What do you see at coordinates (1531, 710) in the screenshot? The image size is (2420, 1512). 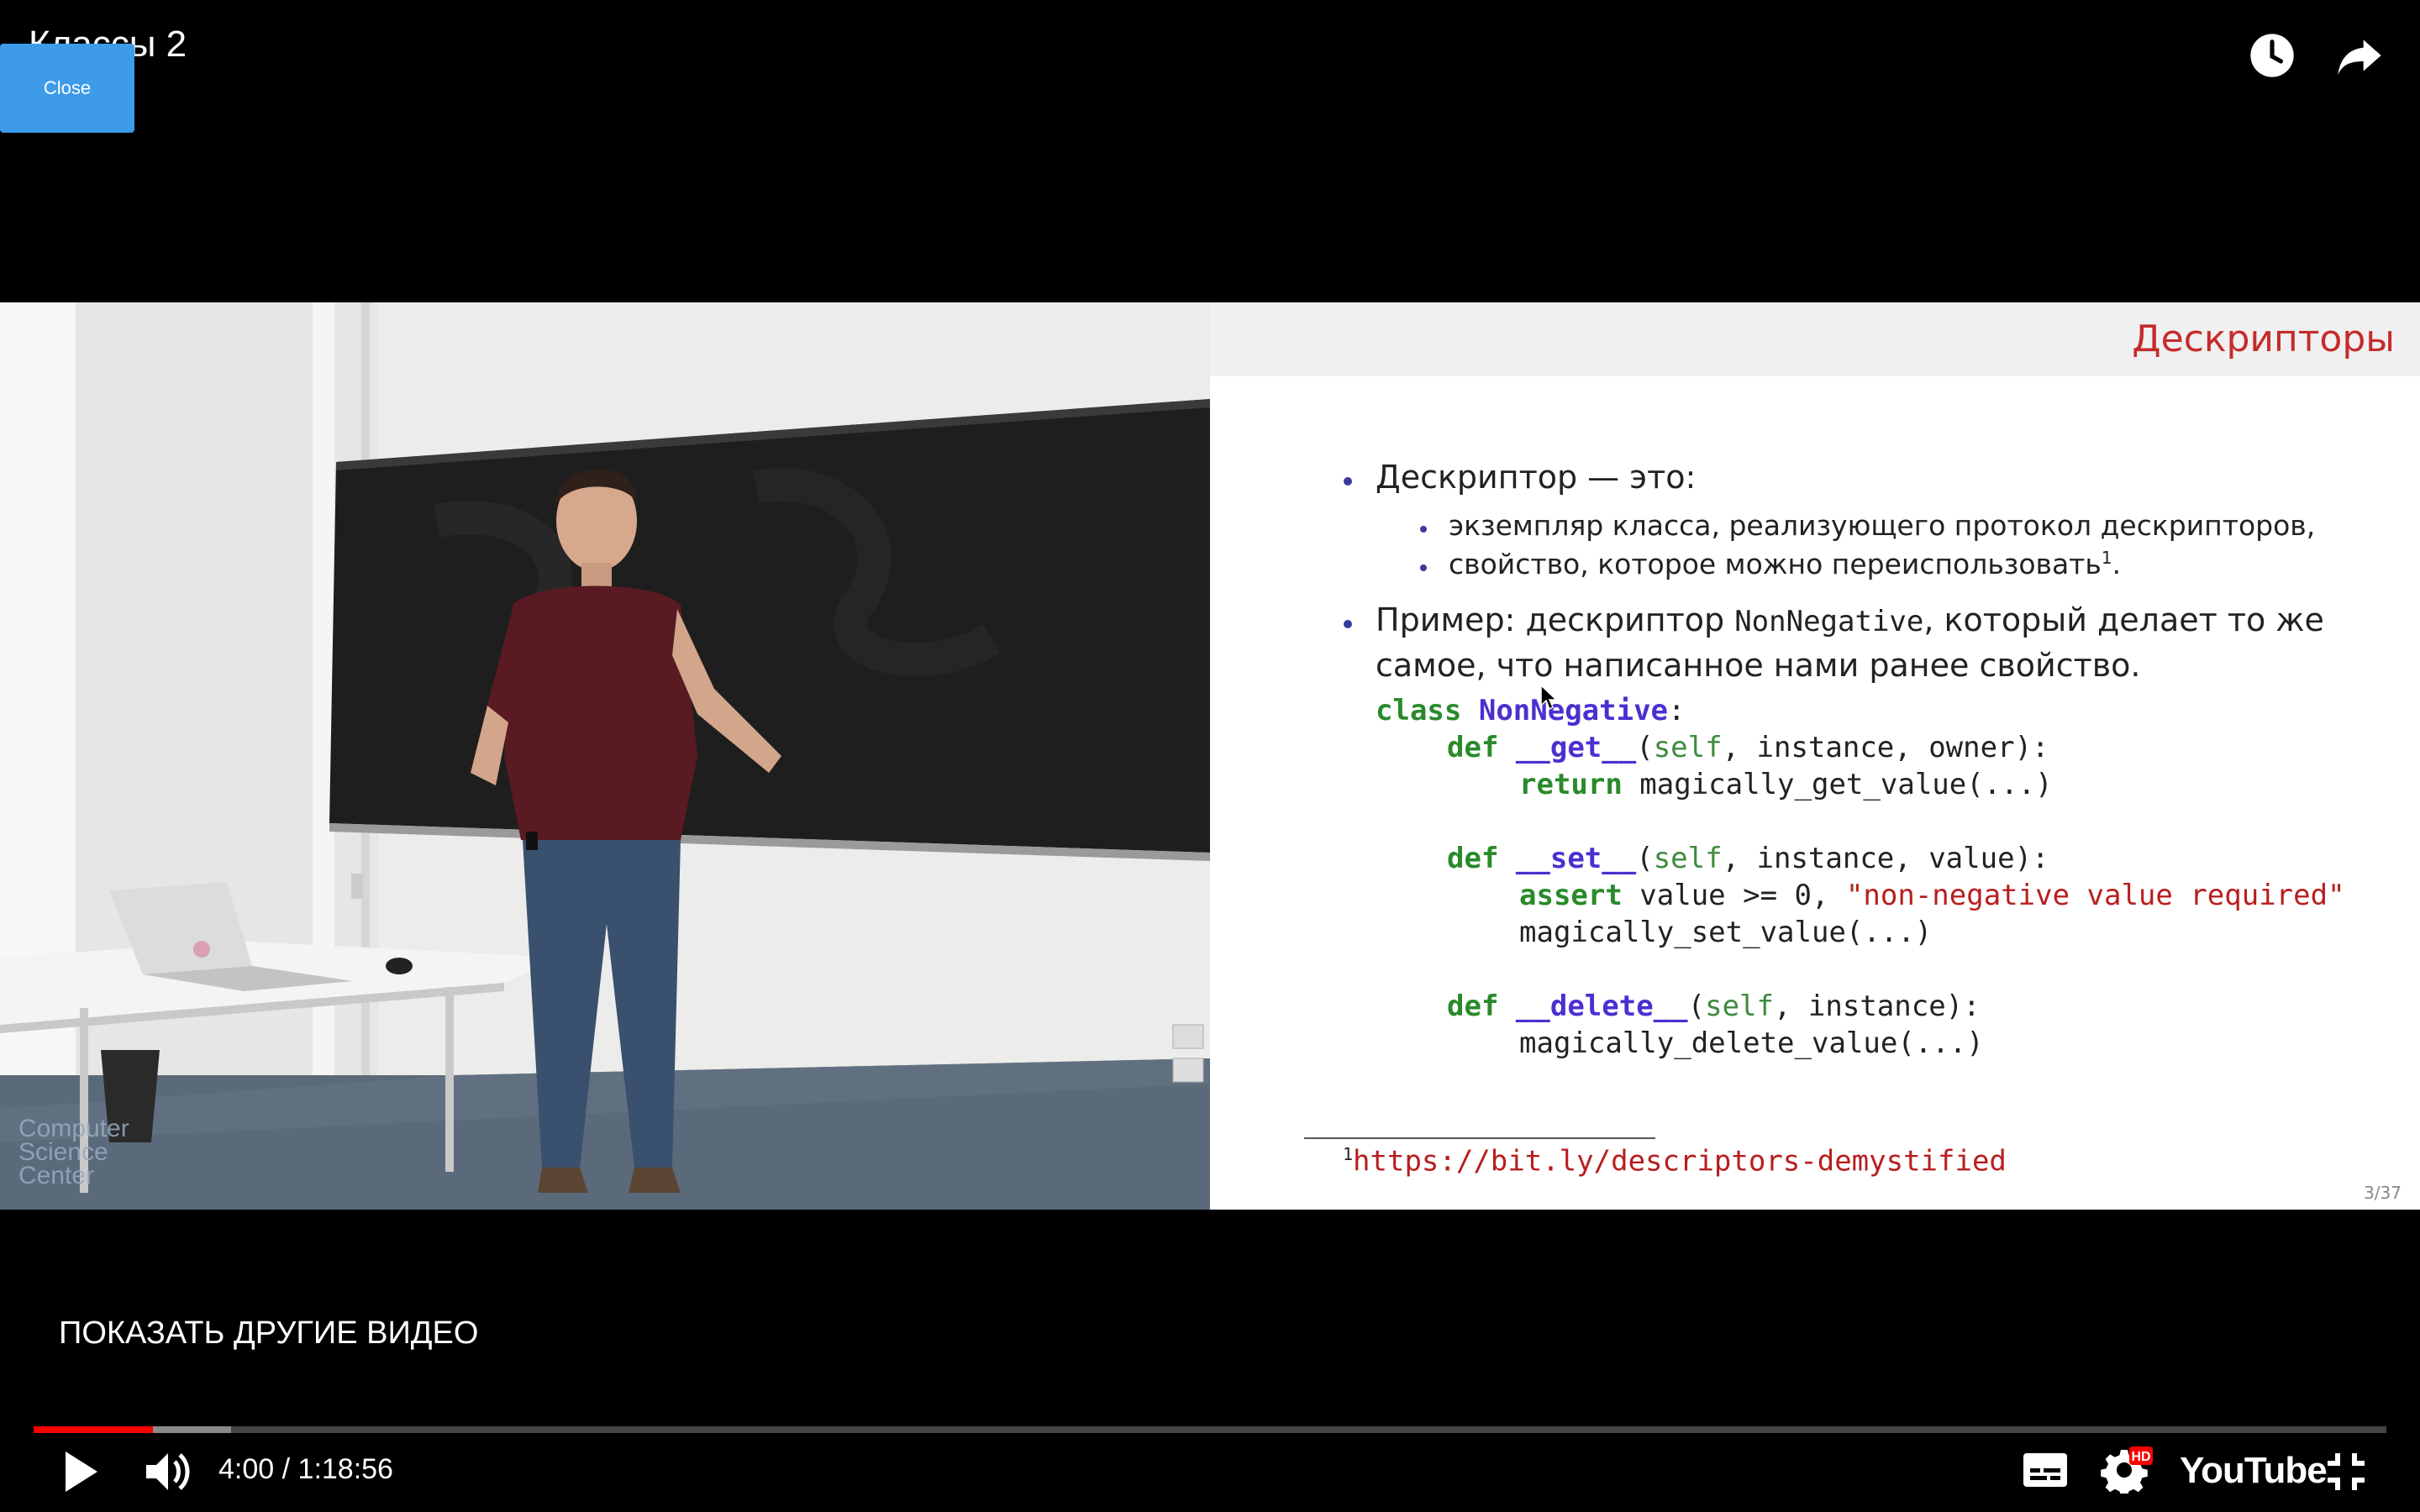 I see `code-line-1: class NonNegative:` at bounding box center [1531, 710].